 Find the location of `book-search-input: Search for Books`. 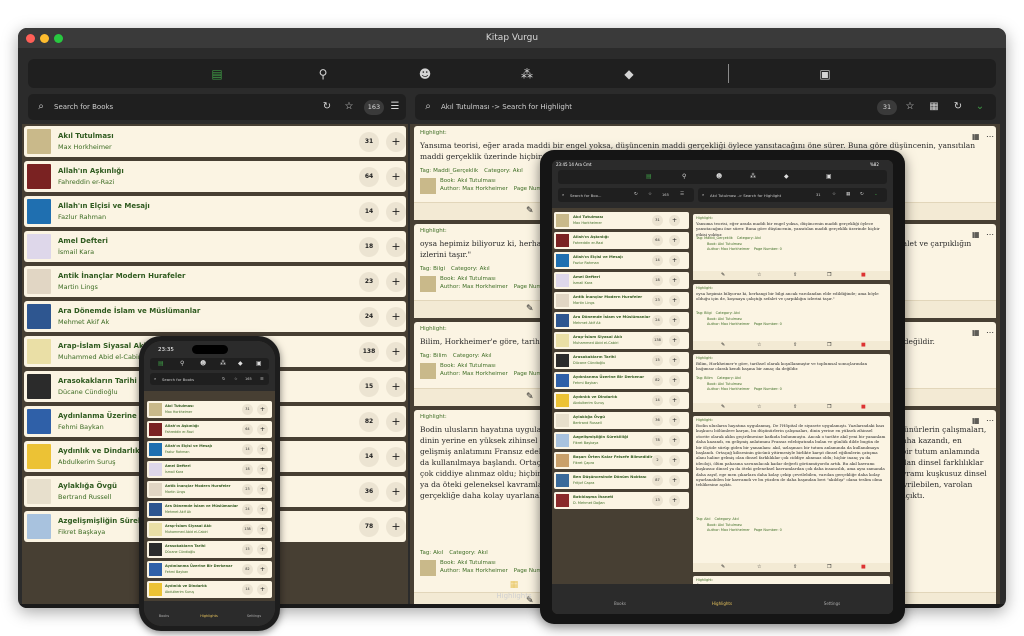

book-search-input: Search for Books is located at coordinates (83, 107).